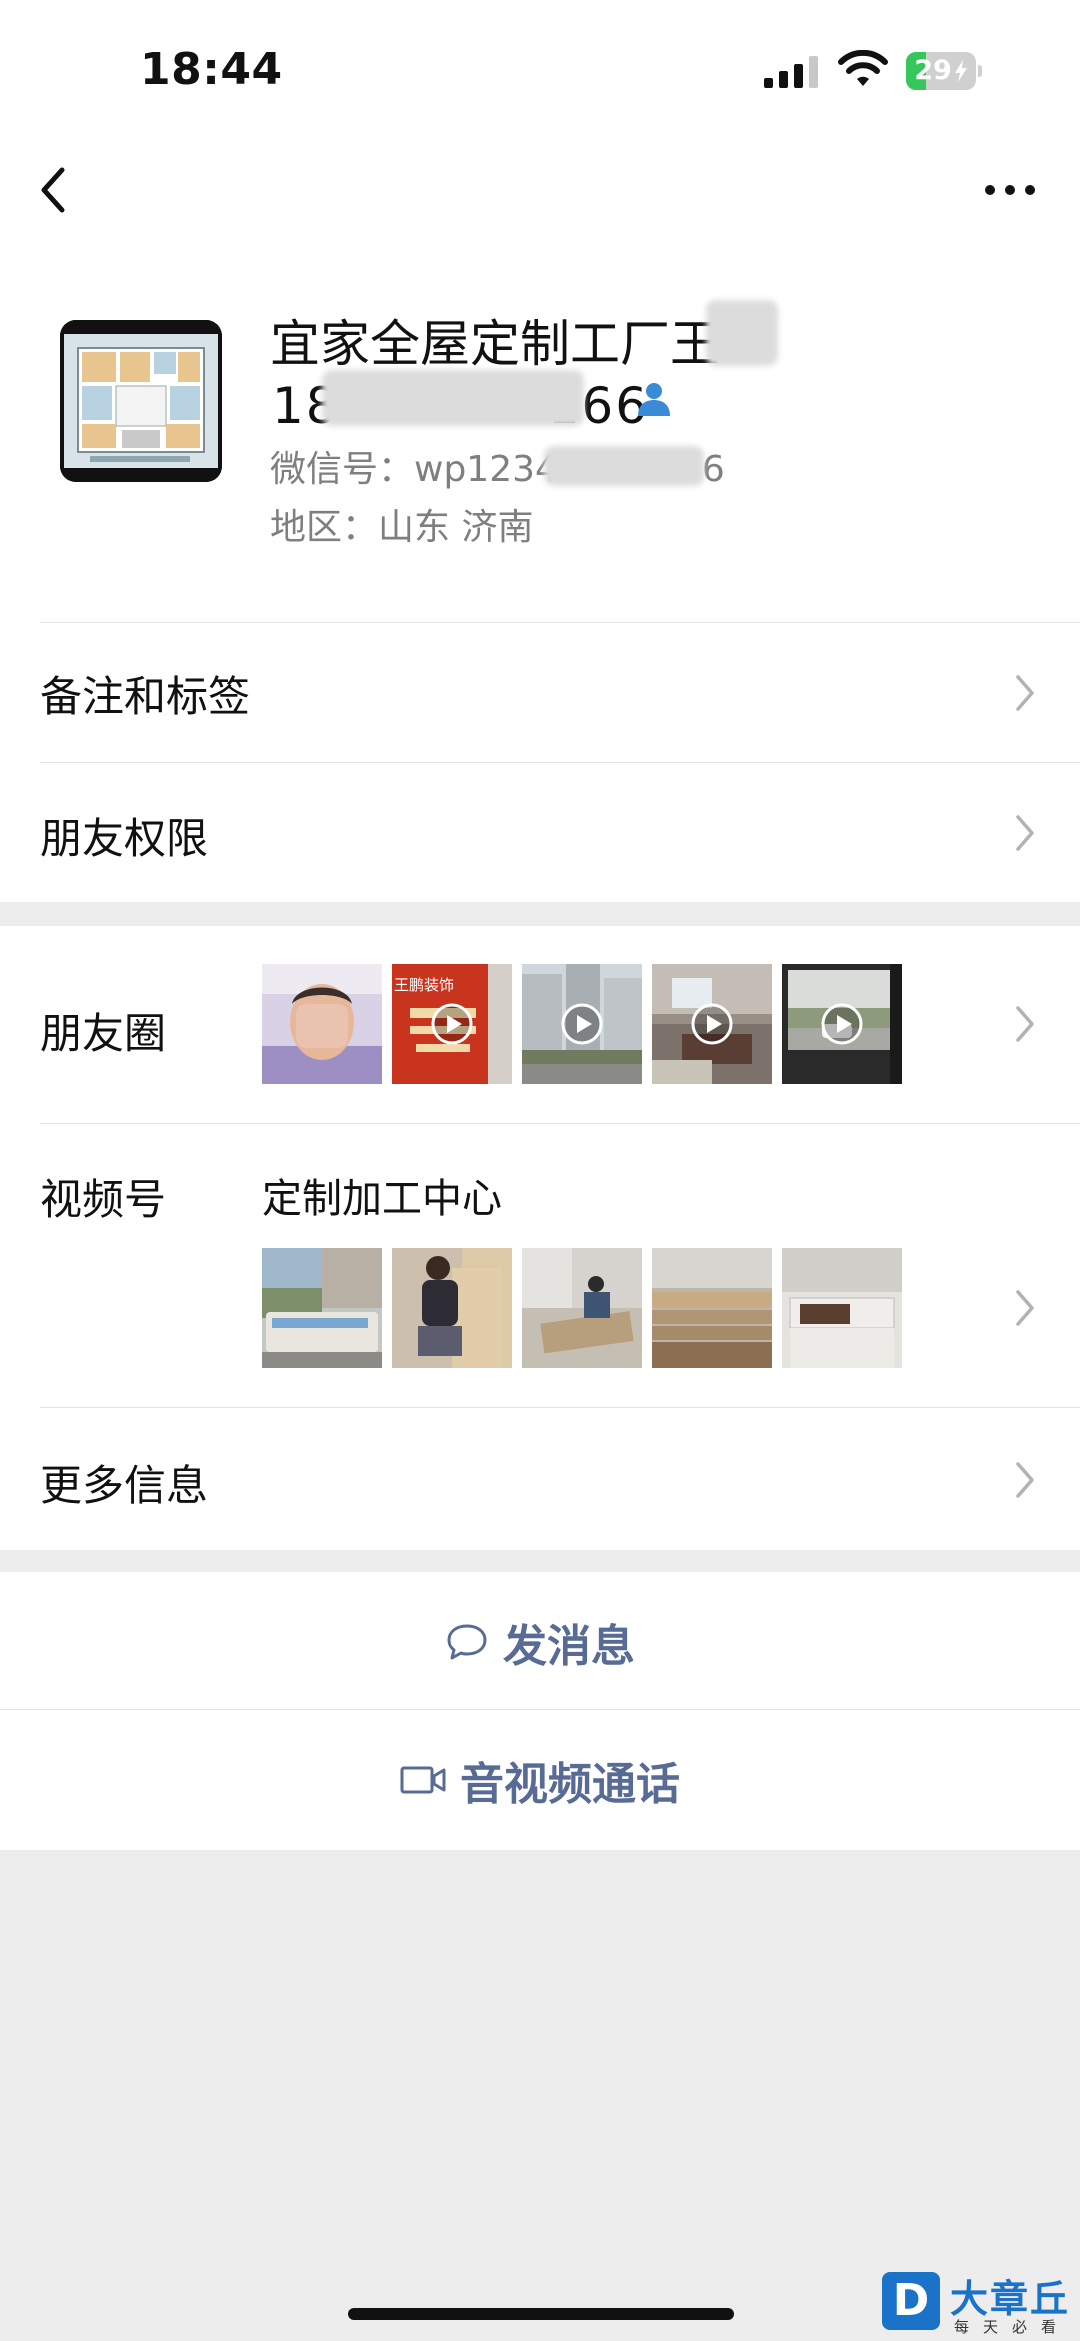 This screenshot has height=2341, width=1080. Describe the element at coordinates (863, 68) in the screenshot. I see `wifi-icon` at that location.